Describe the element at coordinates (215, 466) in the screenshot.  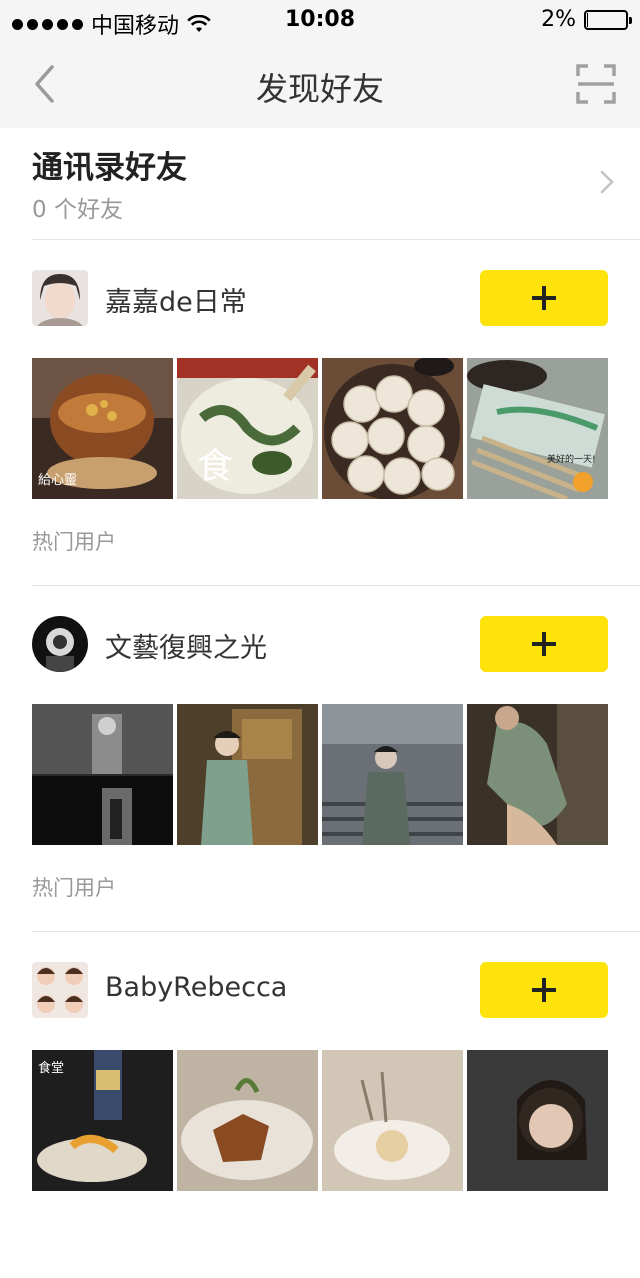
I see `svg-text: 食` at that location.